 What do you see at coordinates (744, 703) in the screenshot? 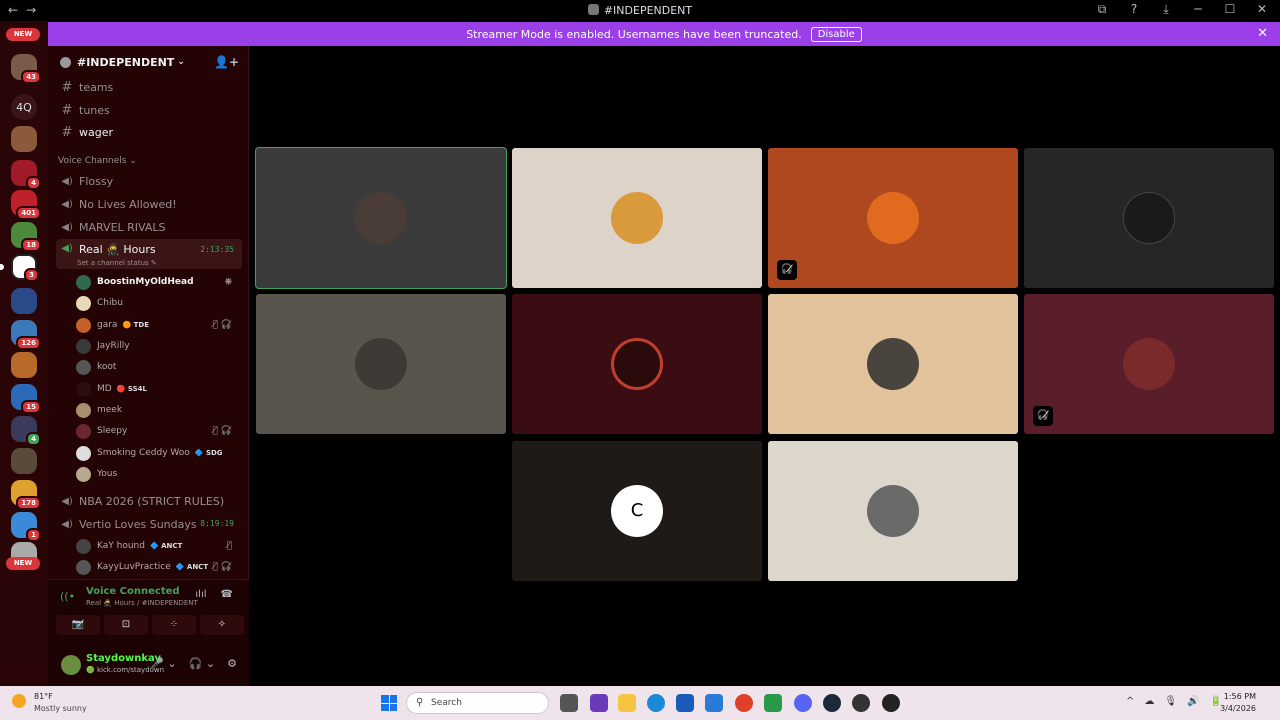
I see `chrome-icon` at bounding box center [744, 703].